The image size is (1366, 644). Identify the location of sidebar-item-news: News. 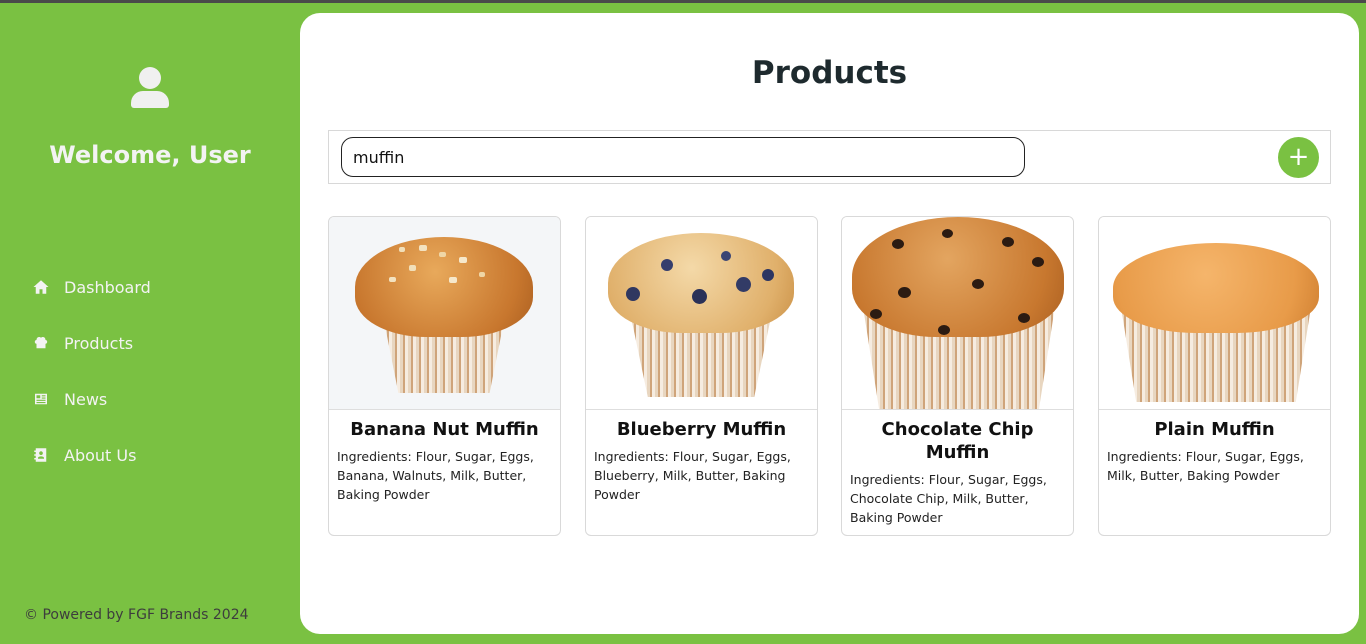
(155, 399).